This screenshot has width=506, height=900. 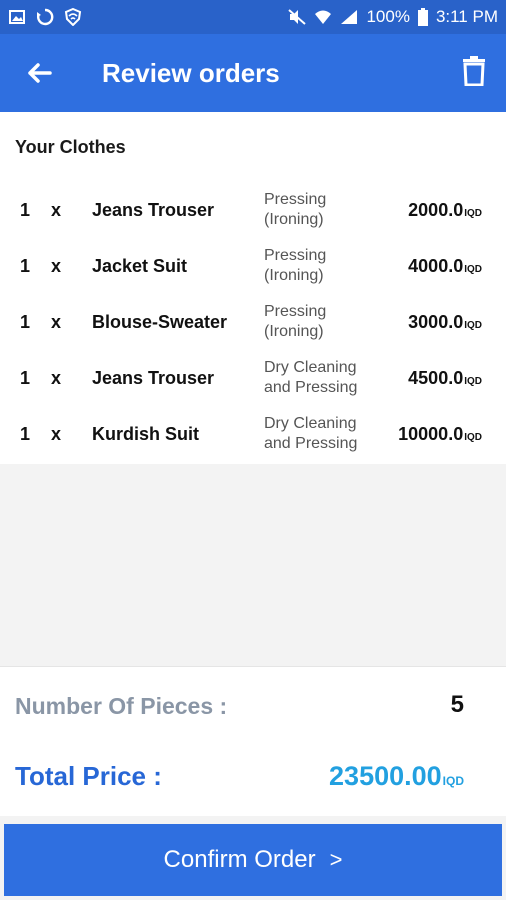 What do you see at coordinates (140, 266) in the screenshot?
I see `item-name: Jacket Suit` at bounding box center [140, 266].